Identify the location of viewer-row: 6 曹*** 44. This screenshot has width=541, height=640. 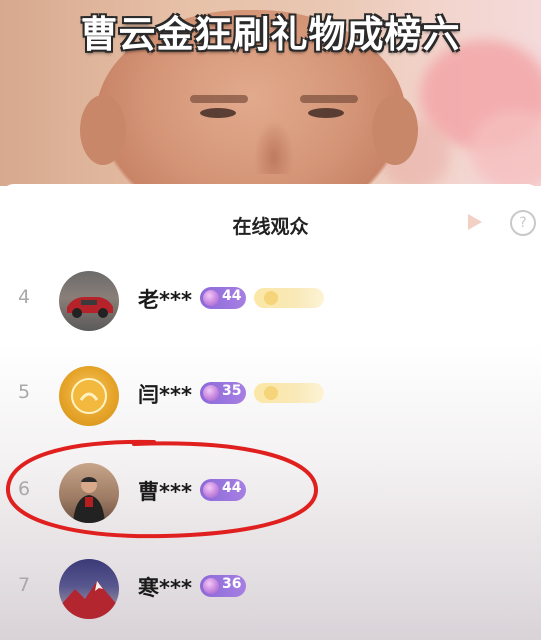
(270, 491).